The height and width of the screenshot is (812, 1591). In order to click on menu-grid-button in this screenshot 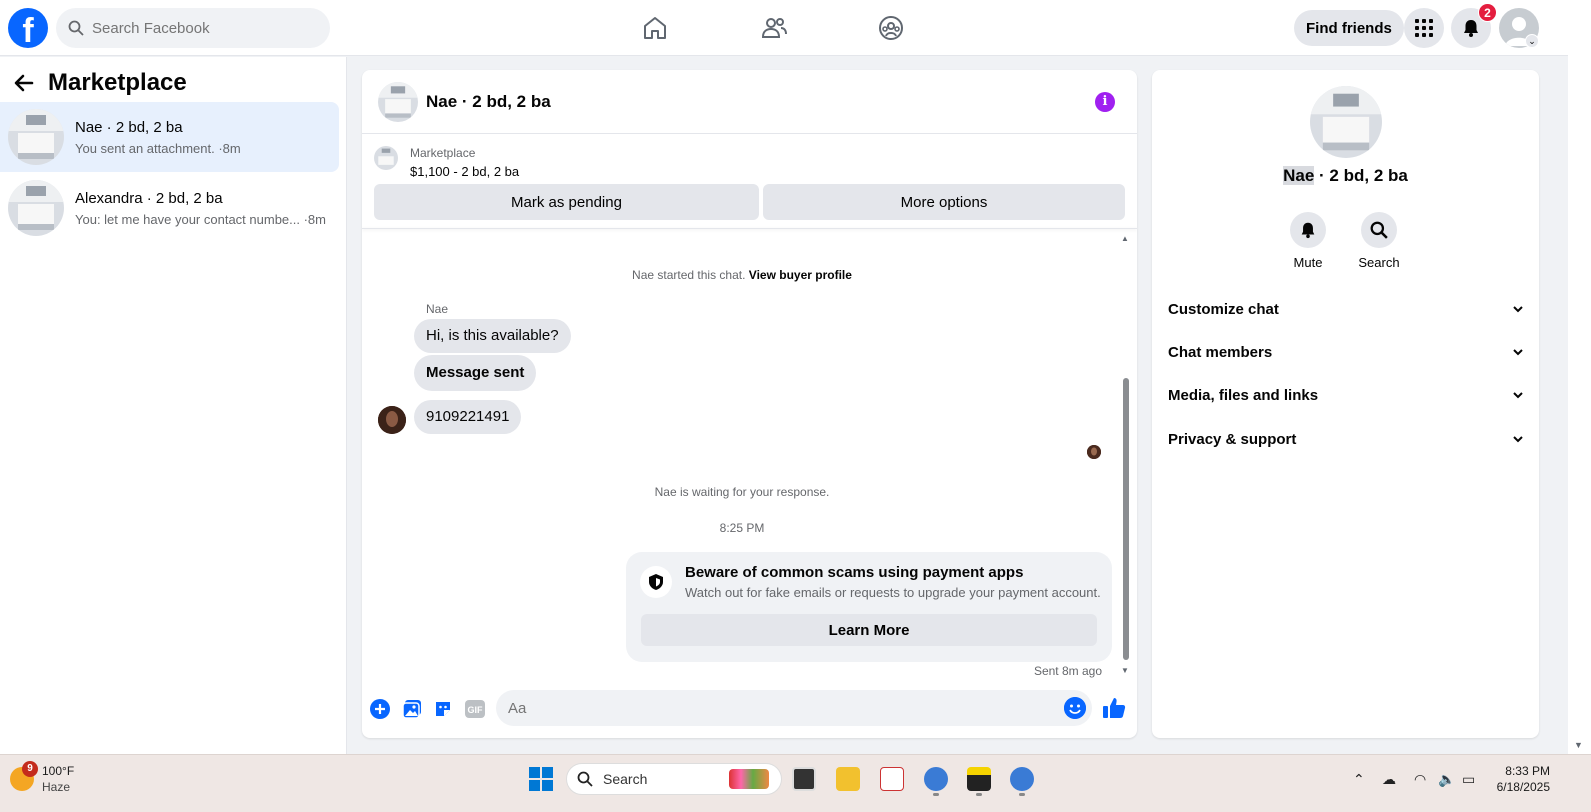, I will do `click(1424, 28)`.